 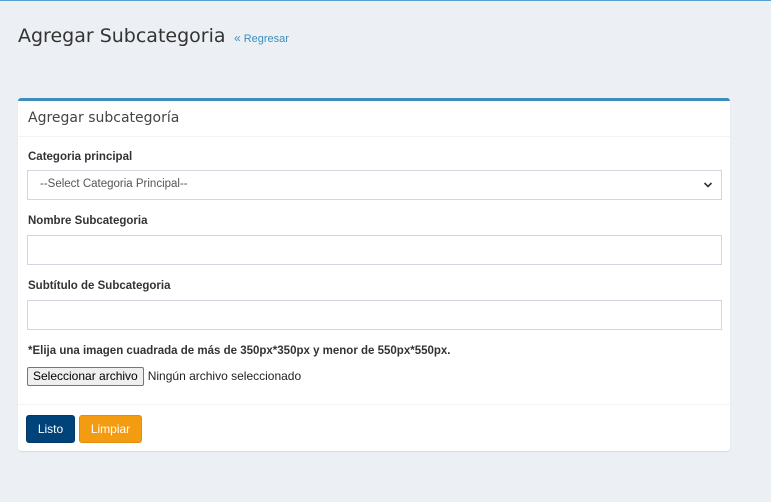 What do you see at coordinates (50, 429) in the screenshot?
I see `submit-button: Listo` at bounding box center [50, 429].